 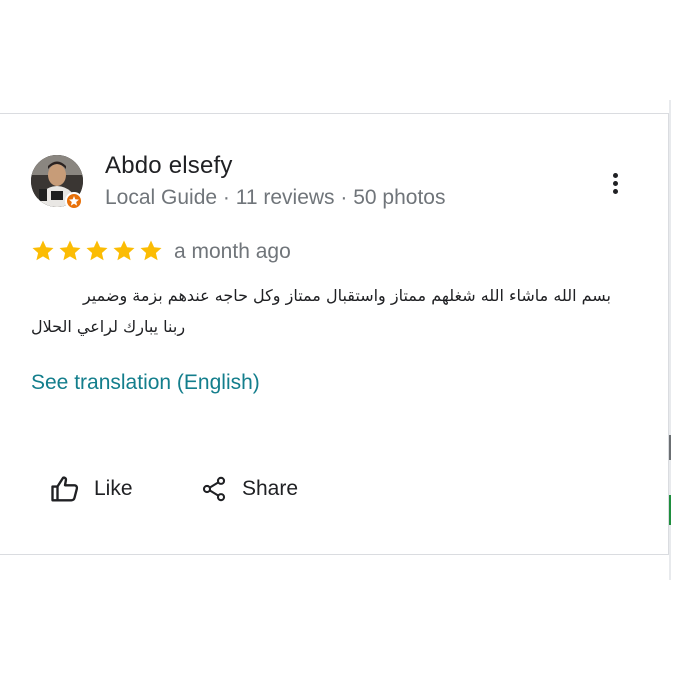 What do you see at coordinates (74, 201) in the screenshot?
I see `local-guide-badge-icon` at bounding box center [74, 201].